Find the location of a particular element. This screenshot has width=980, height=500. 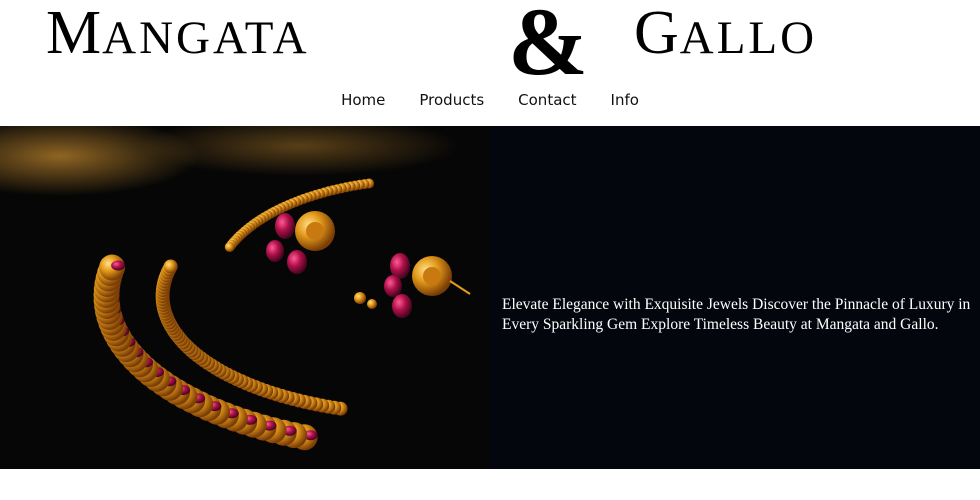

main-nav: Home Products Contact Info is located at coordinates (490, 100).